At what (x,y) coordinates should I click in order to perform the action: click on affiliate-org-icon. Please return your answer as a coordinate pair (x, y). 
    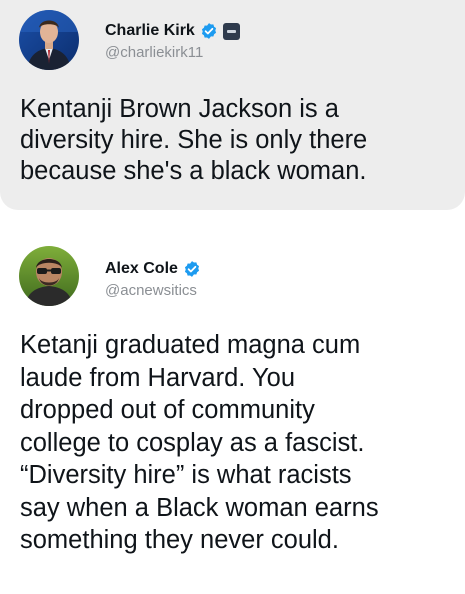
    Looking at the image, I should click on (231, 31).